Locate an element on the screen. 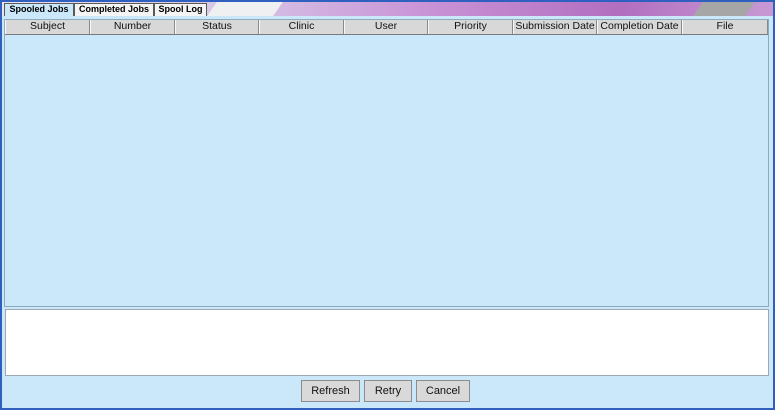 The height and width of the screenshot is (410, 775). tab-strip: Spooled Jobs Completed Jobs Spool Log is located at coordinates (387, 9).